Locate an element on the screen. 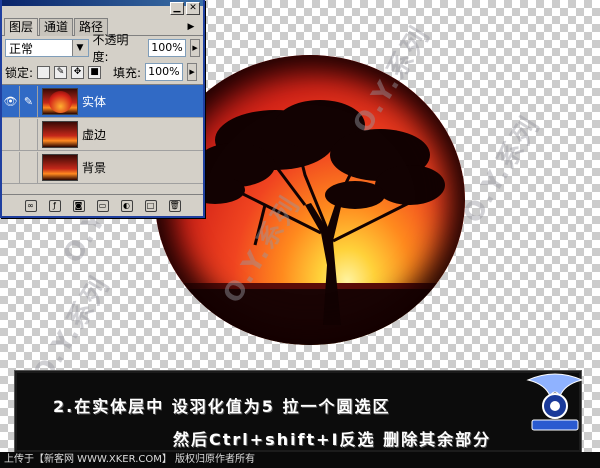  tab-layers: 图层 is located at coordinates (21, 27).